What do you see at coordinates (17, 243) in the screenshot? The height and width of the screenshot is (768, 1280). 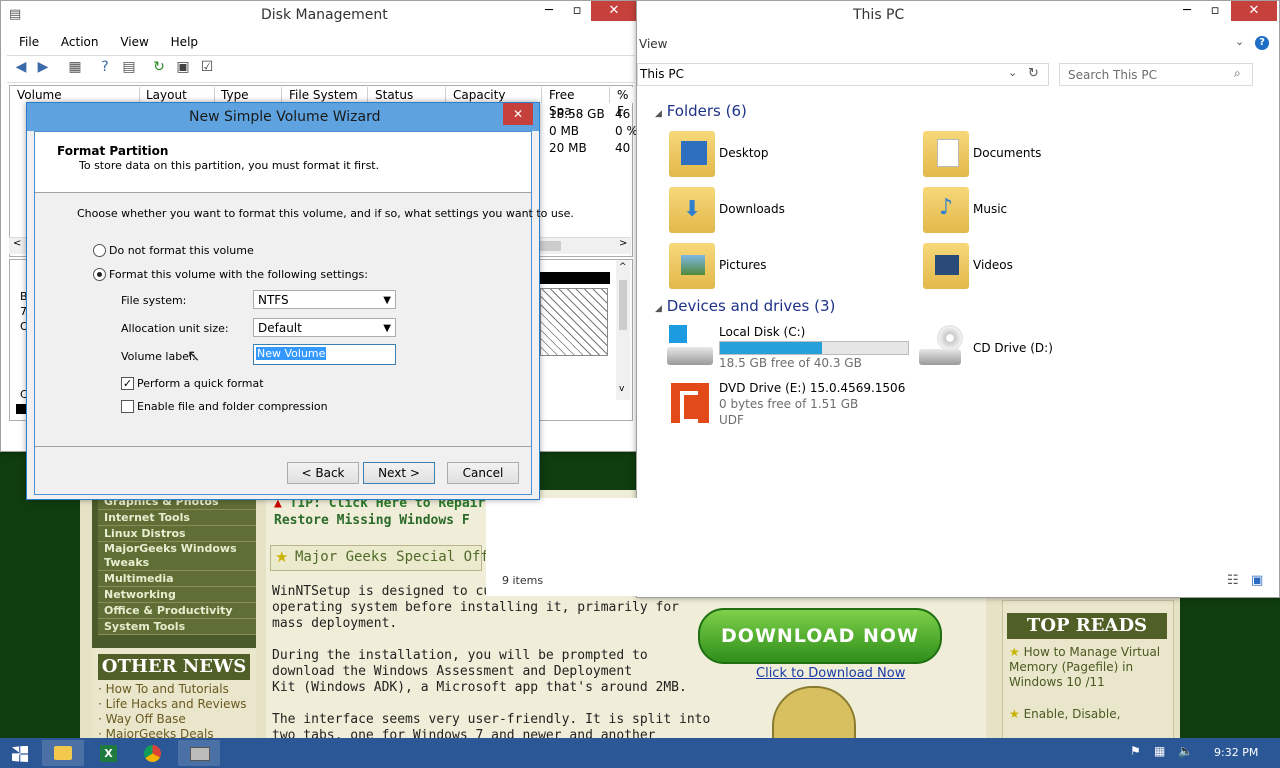 I see `scroll-left-icon: <` at bounding box center [17, 243].